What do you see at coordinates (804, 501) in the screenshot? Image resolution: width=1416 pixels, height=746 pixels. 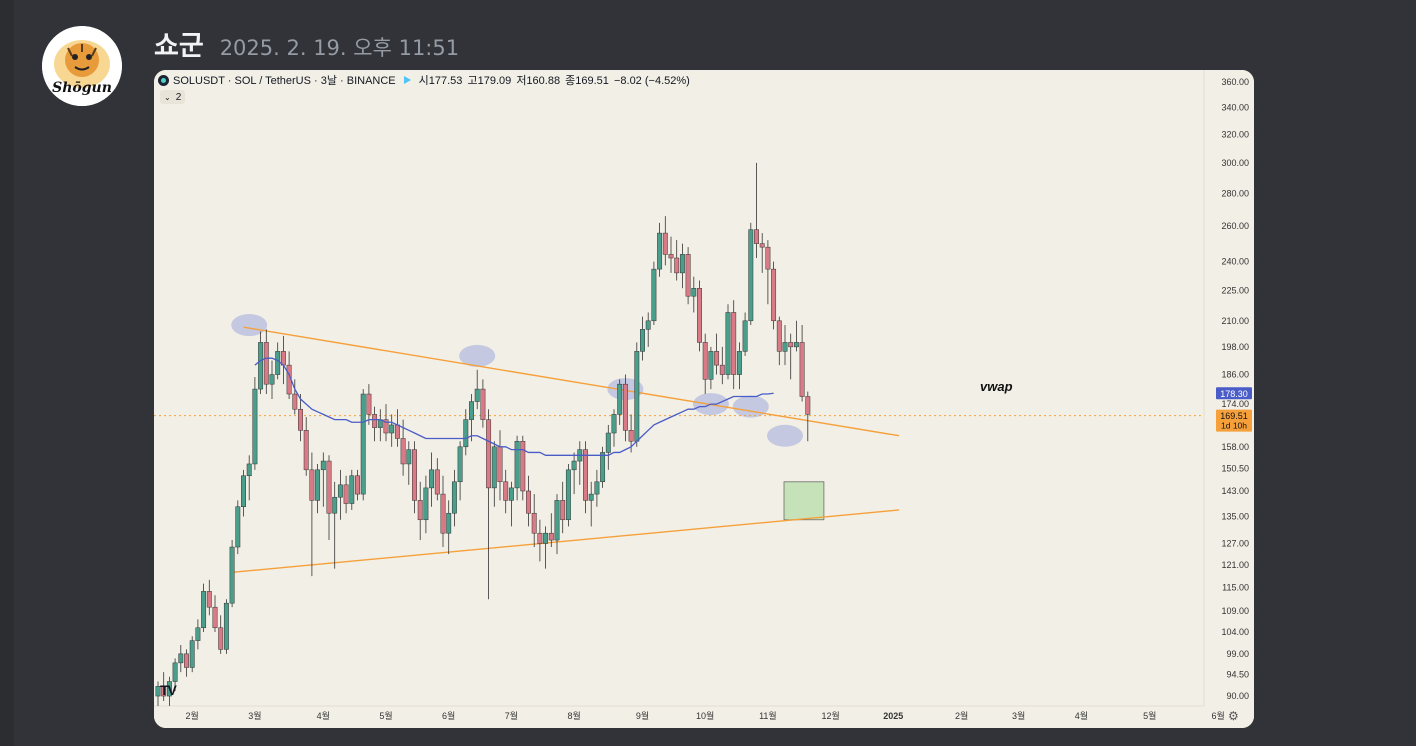 I see `target-zone-box` at bounding box center [804, 501].